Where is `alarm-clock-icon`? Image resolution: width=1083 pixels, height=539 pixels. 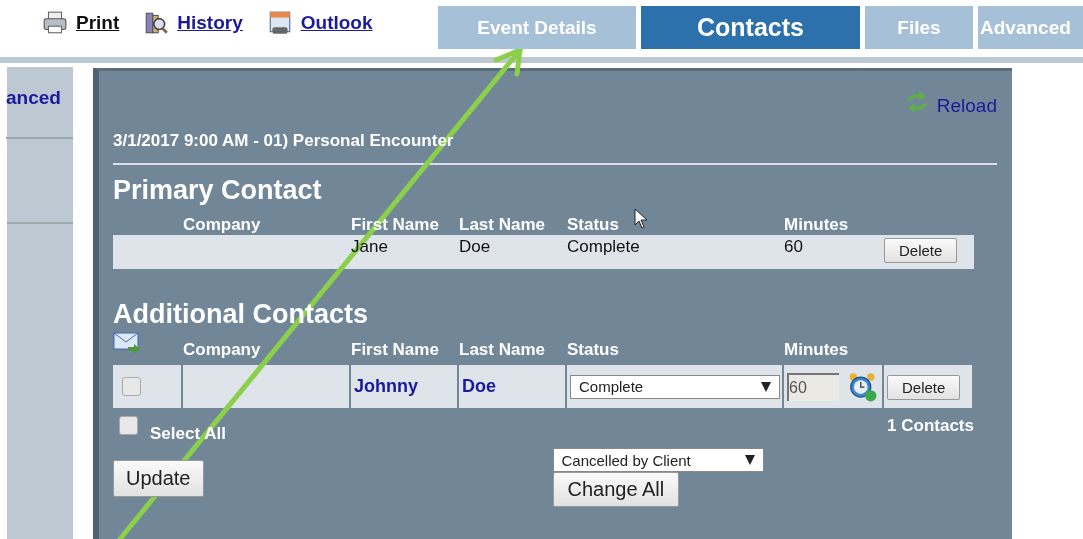 alarm-clock-icon is located at coordinates (862, 386).